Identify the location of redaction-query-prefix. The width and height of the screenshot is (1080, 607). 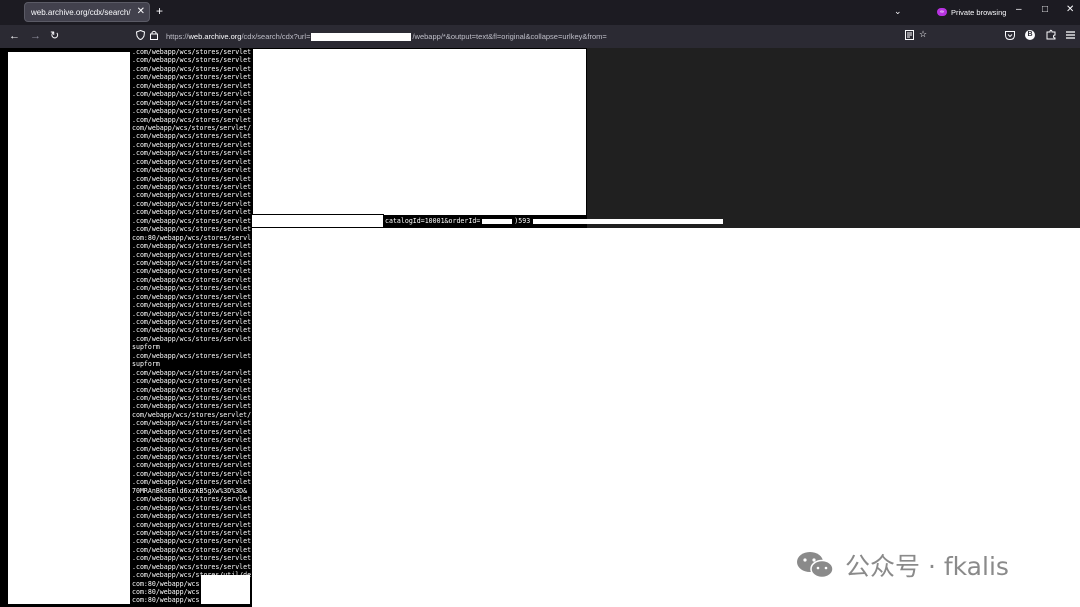
(317, 221).